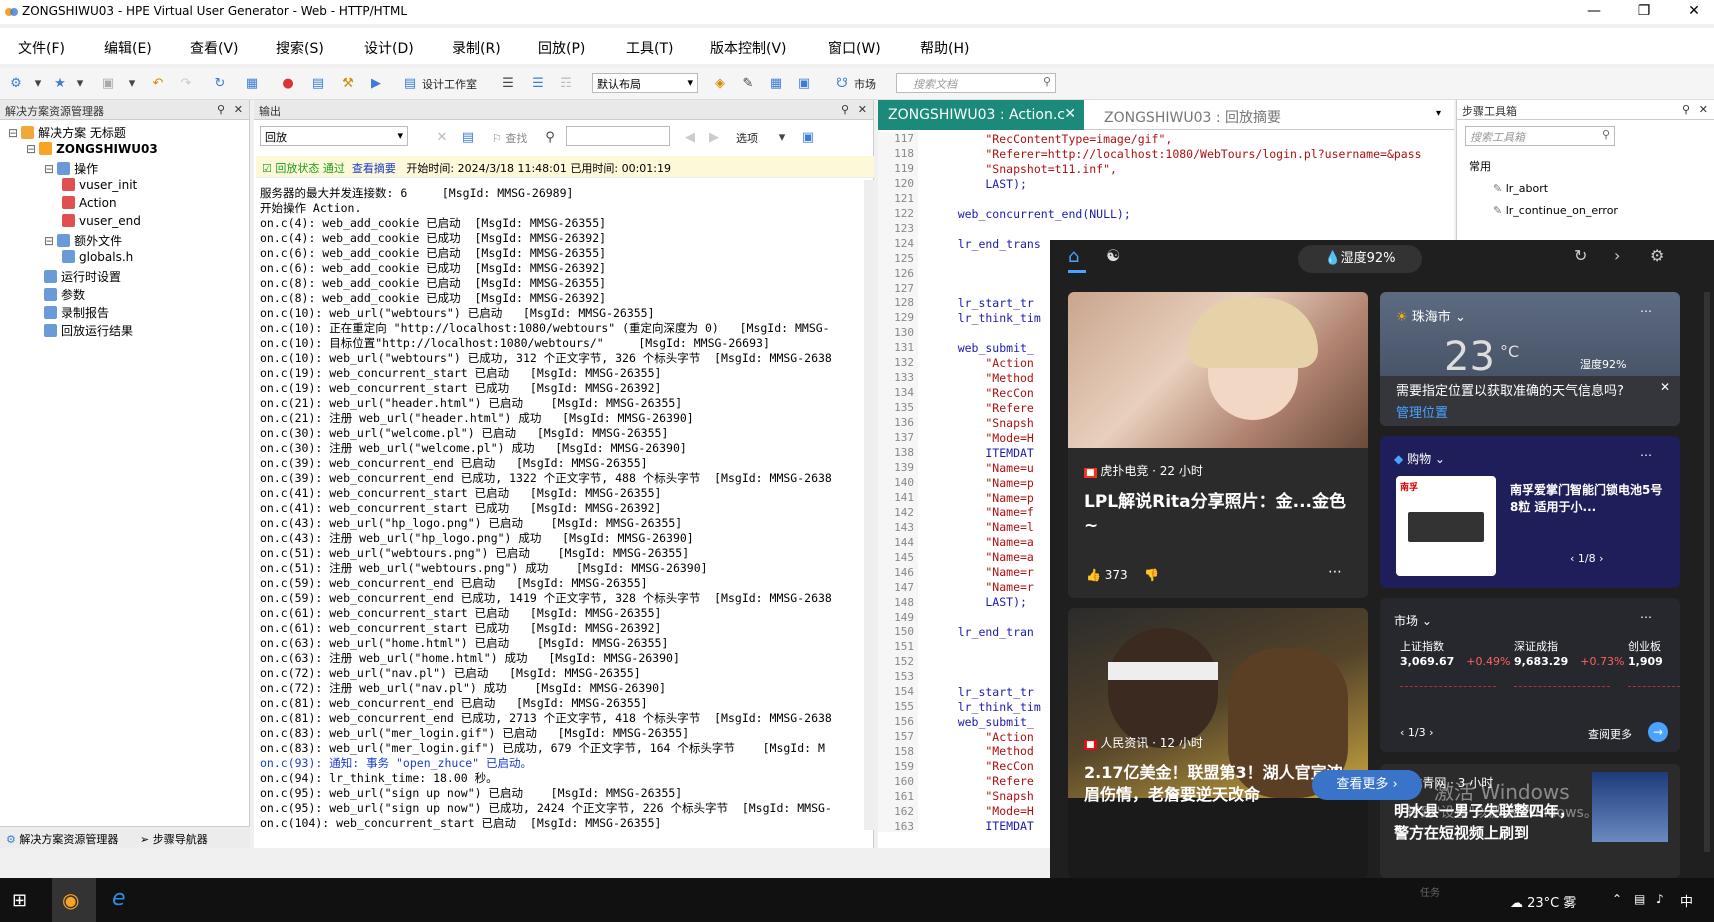 The height and width of the screenshot is (922, 1714). What do you see at coordinates (1657, 255) in the screenshot?
I see `settings-icon: ⚙` at bounding box center [1657, 255].